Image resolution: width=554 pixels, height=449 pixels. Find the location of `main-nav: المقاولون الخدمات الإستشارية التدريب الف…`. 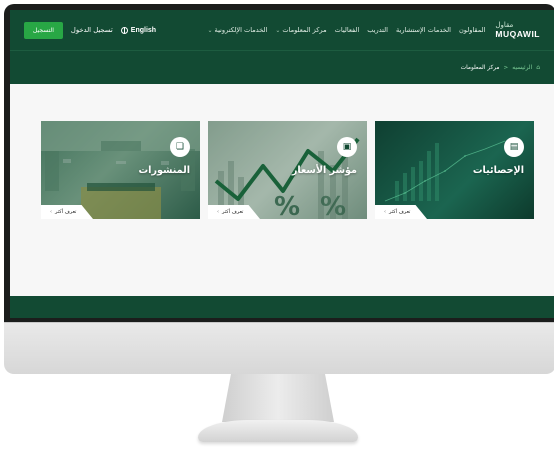

main-nav: المقاولون الخدمات الإستشارية التدريب الف… is located at coordinates (321, 30).